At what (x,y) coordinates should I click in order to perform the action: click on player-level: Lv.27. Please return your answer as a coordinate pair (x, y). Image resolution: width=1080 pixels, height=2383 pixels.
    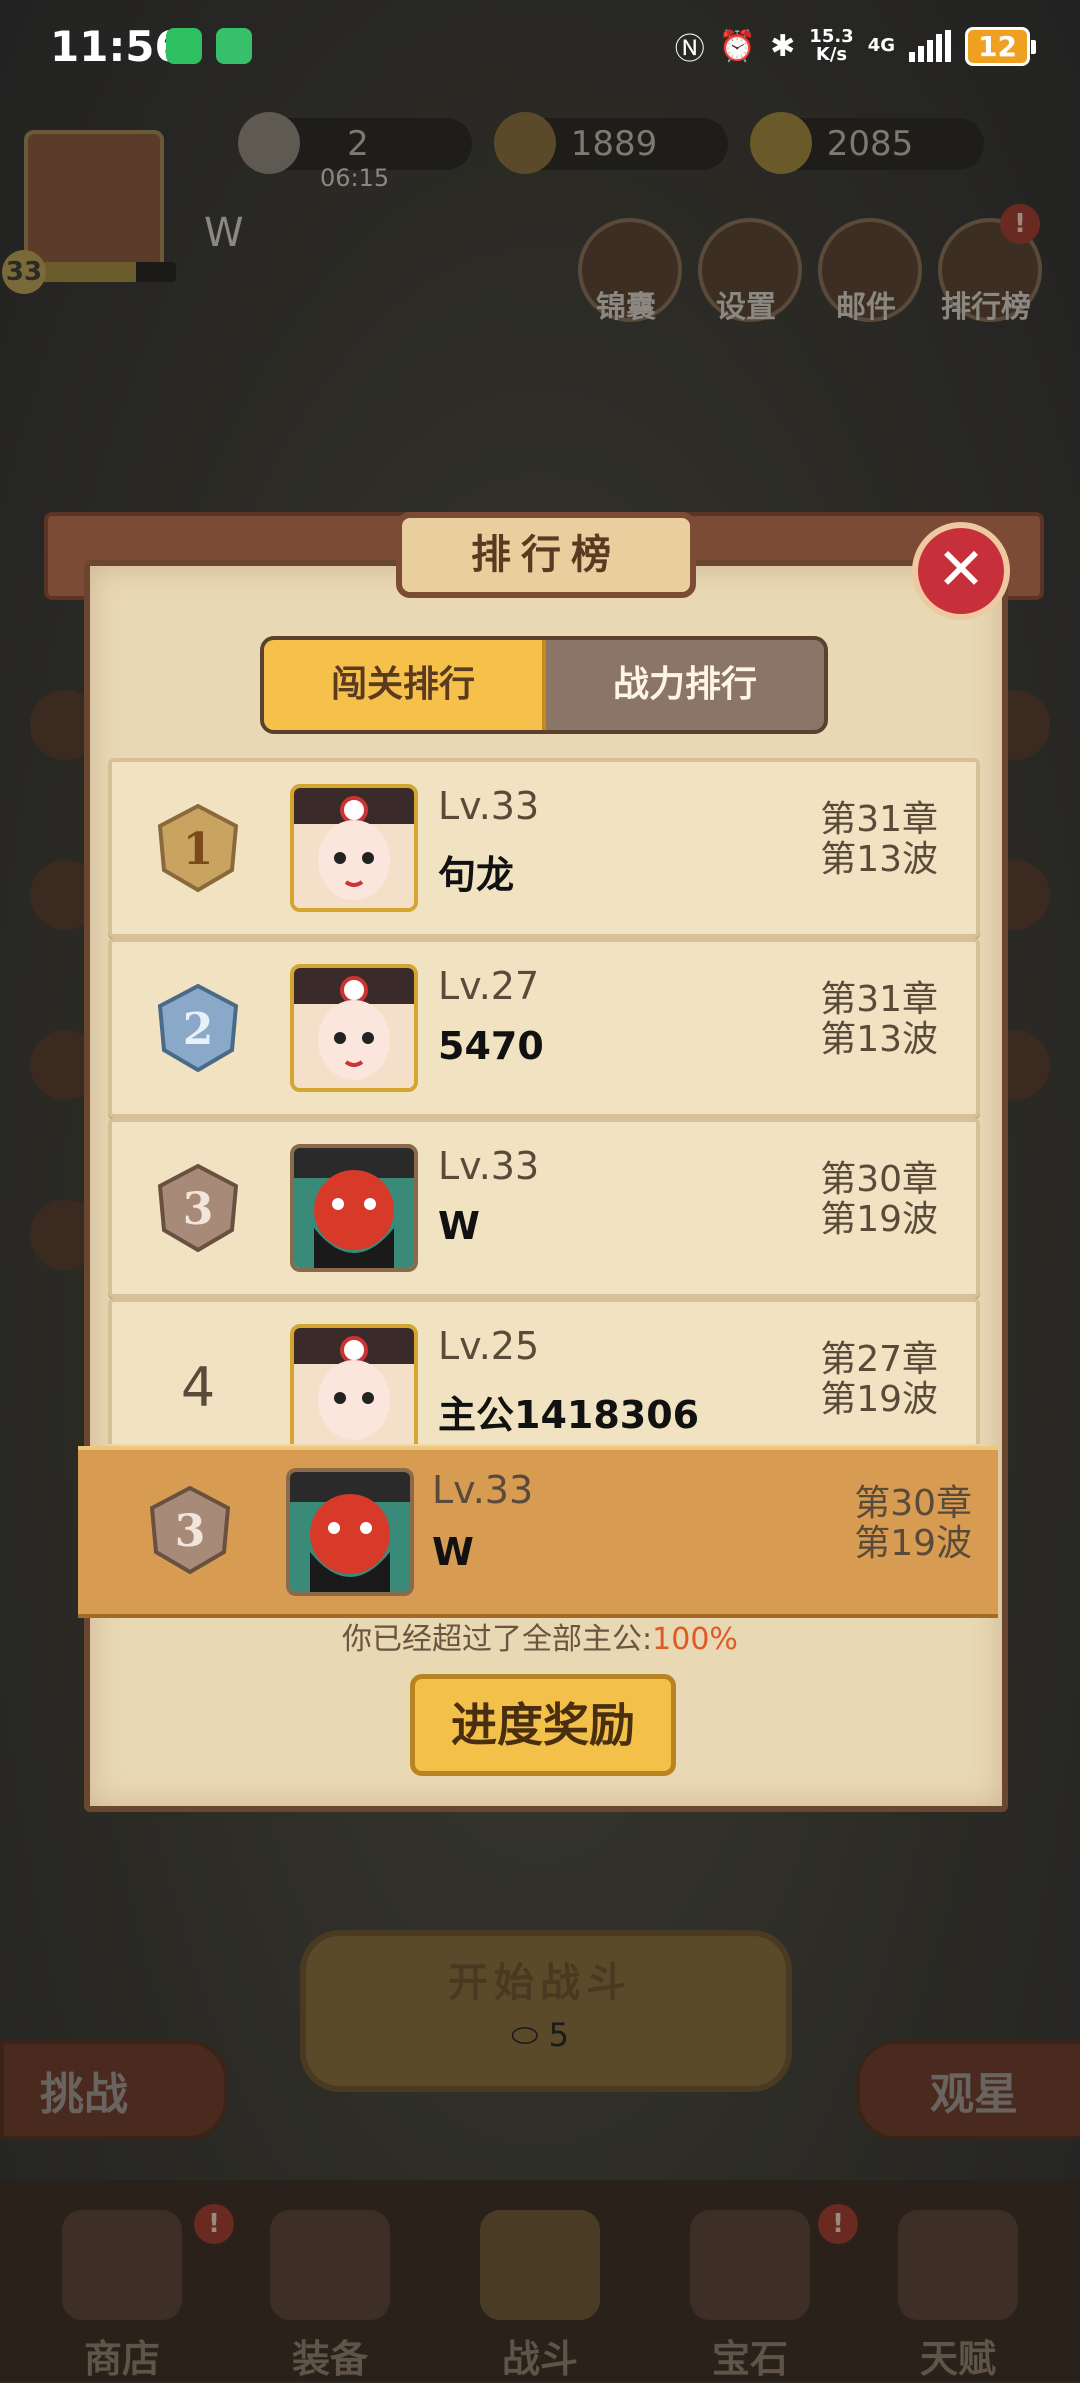
    Looking at the image, I should click on (489, 986).